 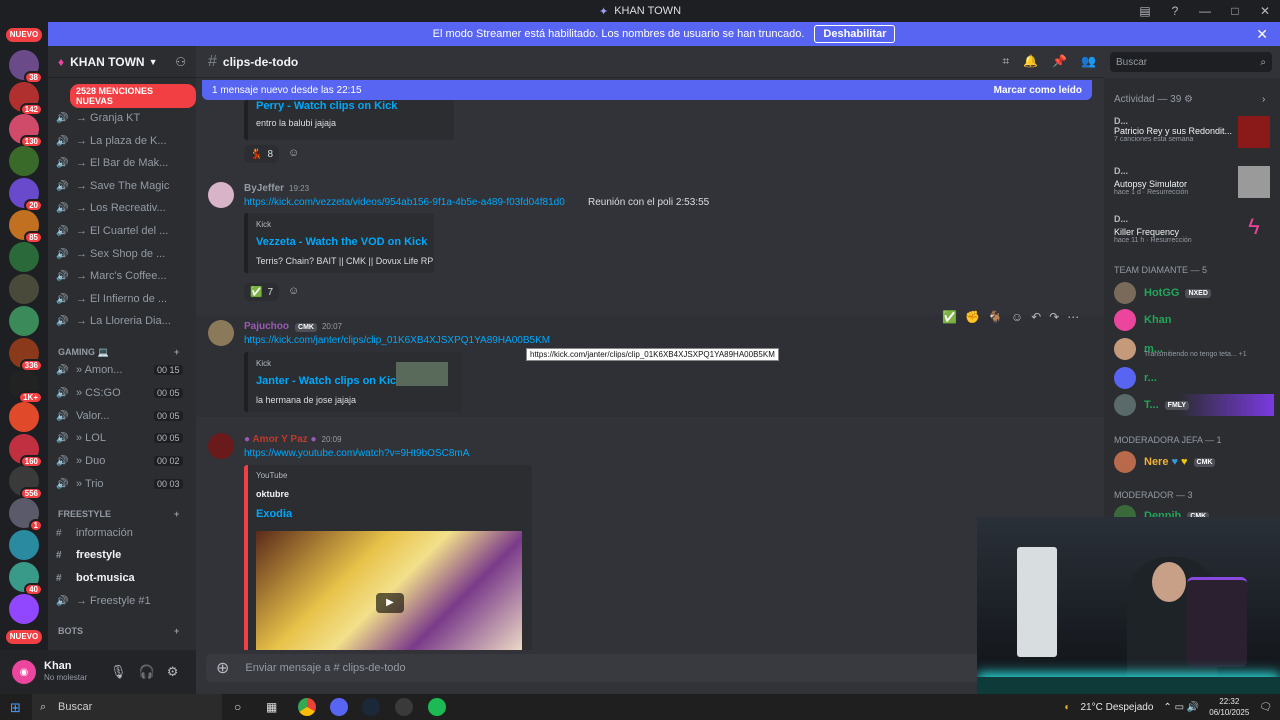 What do you see at coordinates (972, 317) in the screenshot?
I see `reaction-icon: ✊` at bounding box center [972, 317].